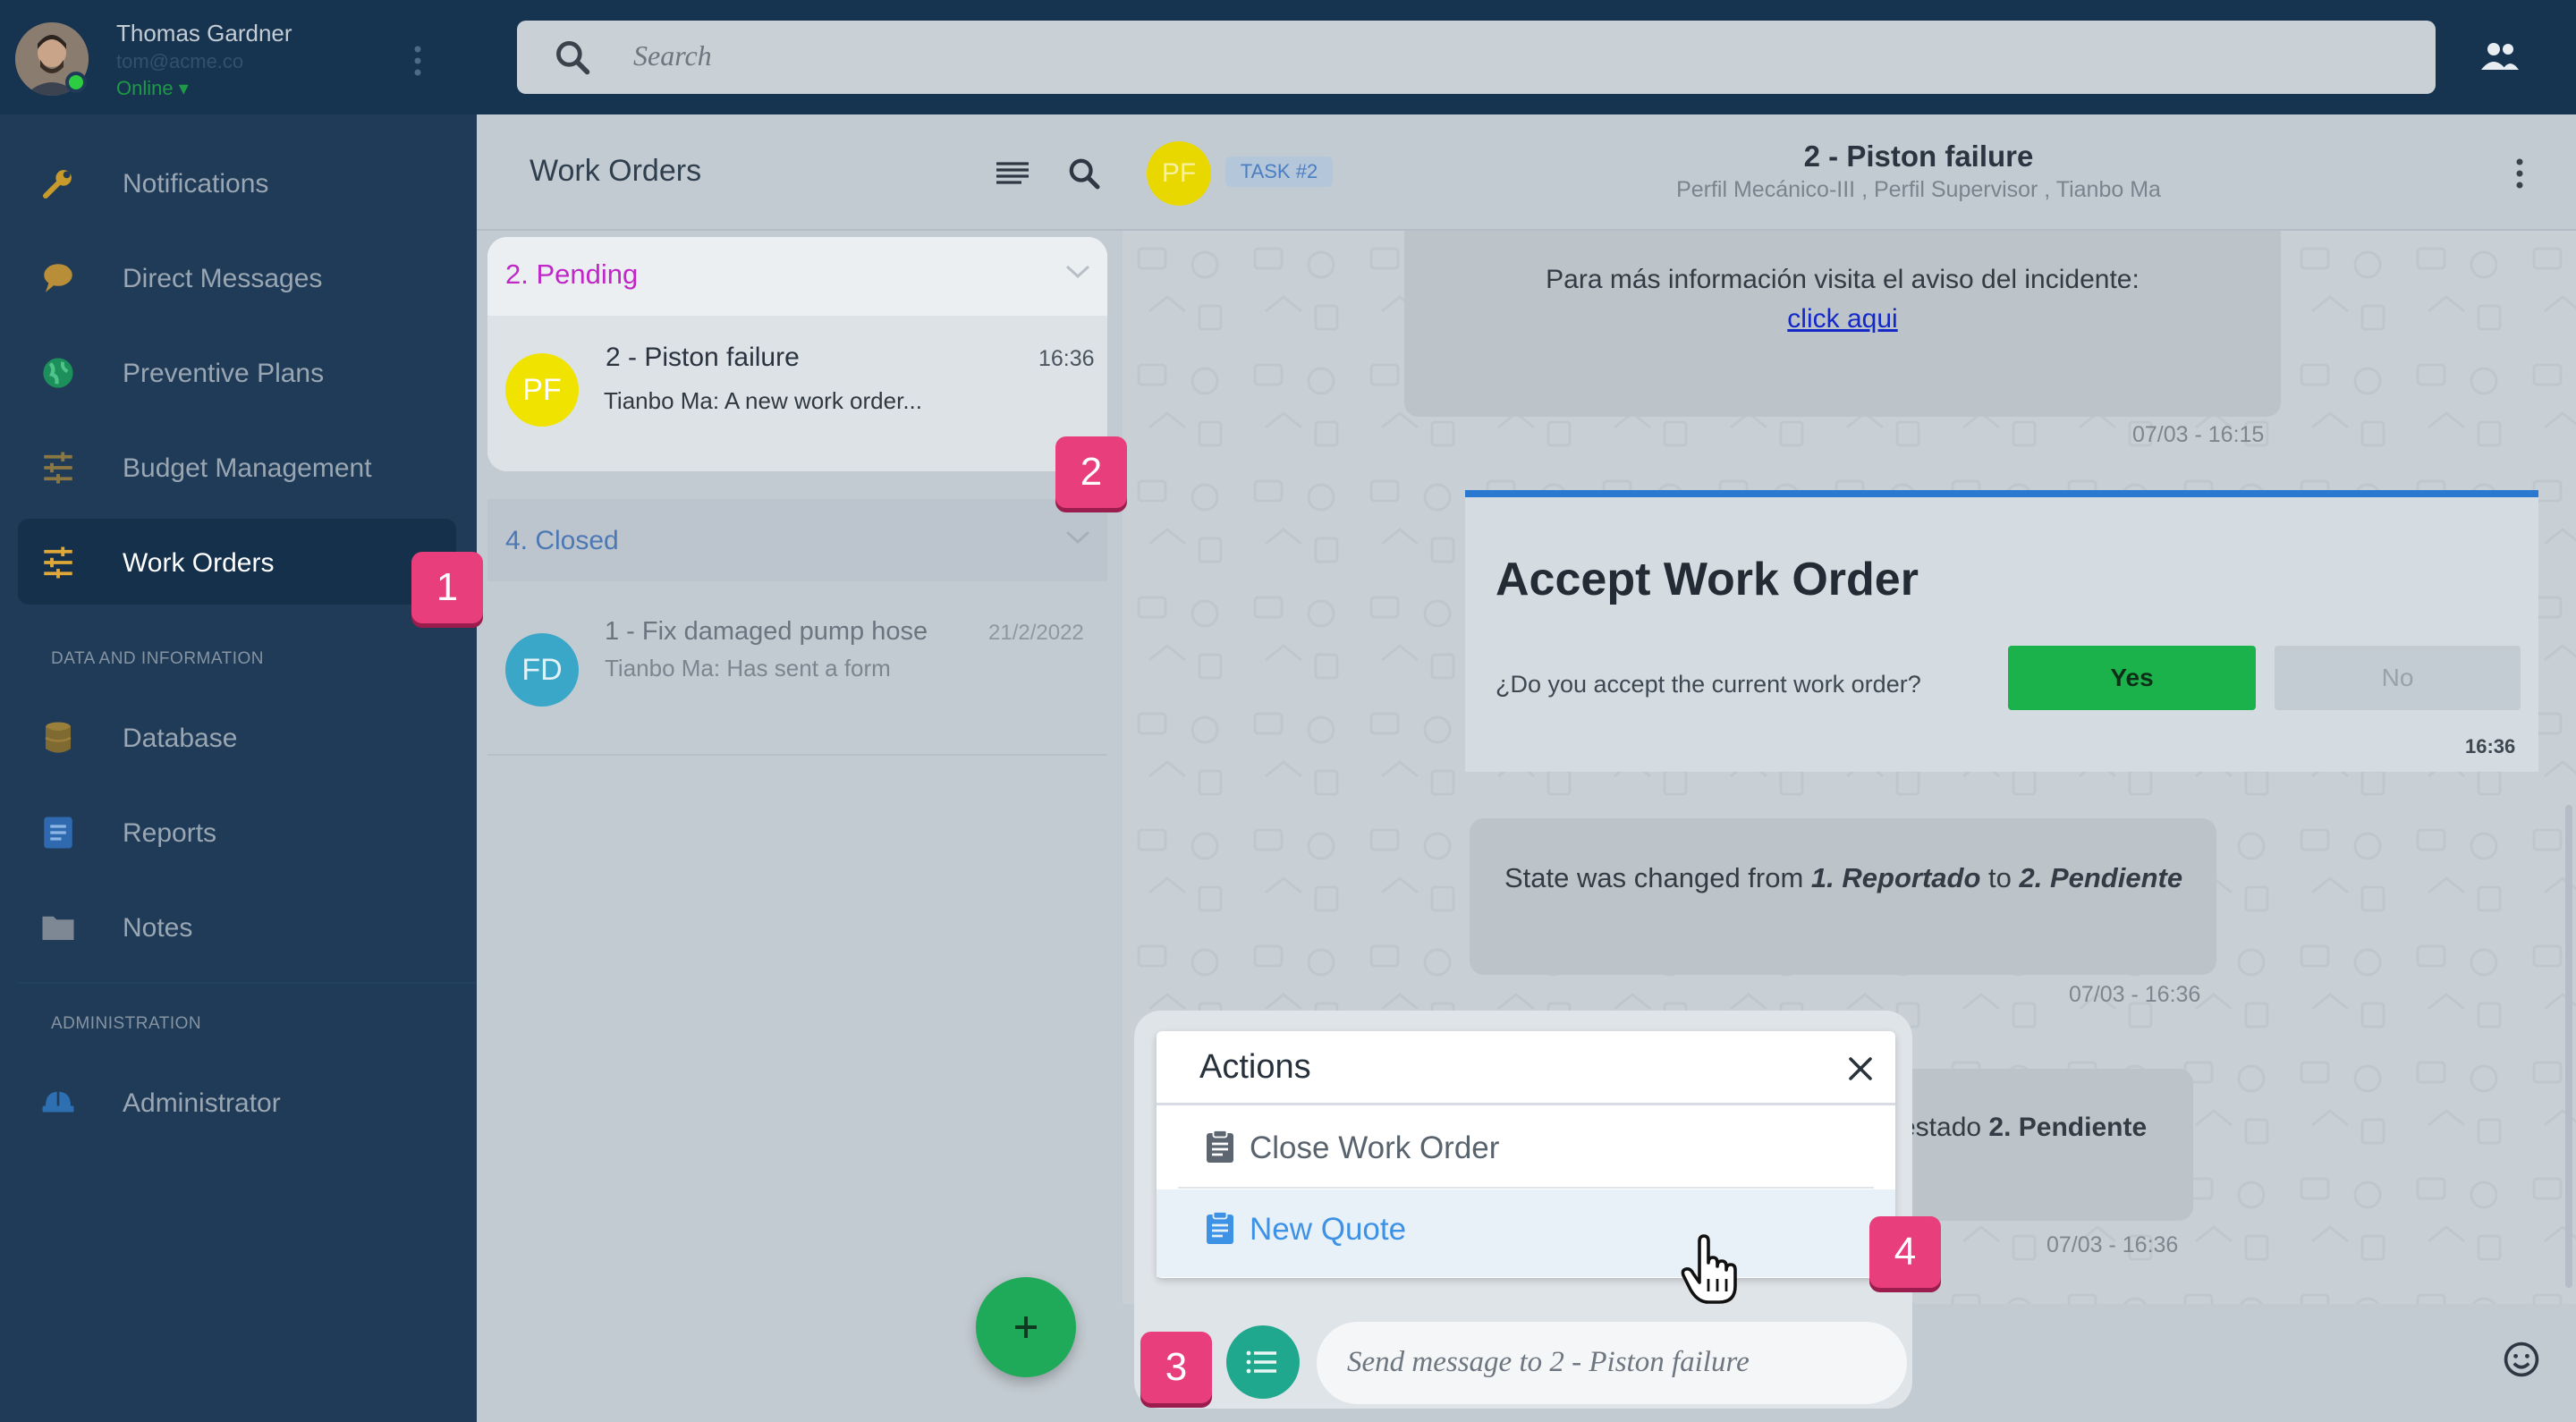 Image resolution: width=2576 pixels, height=1422 pixels. Describe the element at coordinates (1945, 1127) in the screenshot. I see `message-text: estado` at that location.